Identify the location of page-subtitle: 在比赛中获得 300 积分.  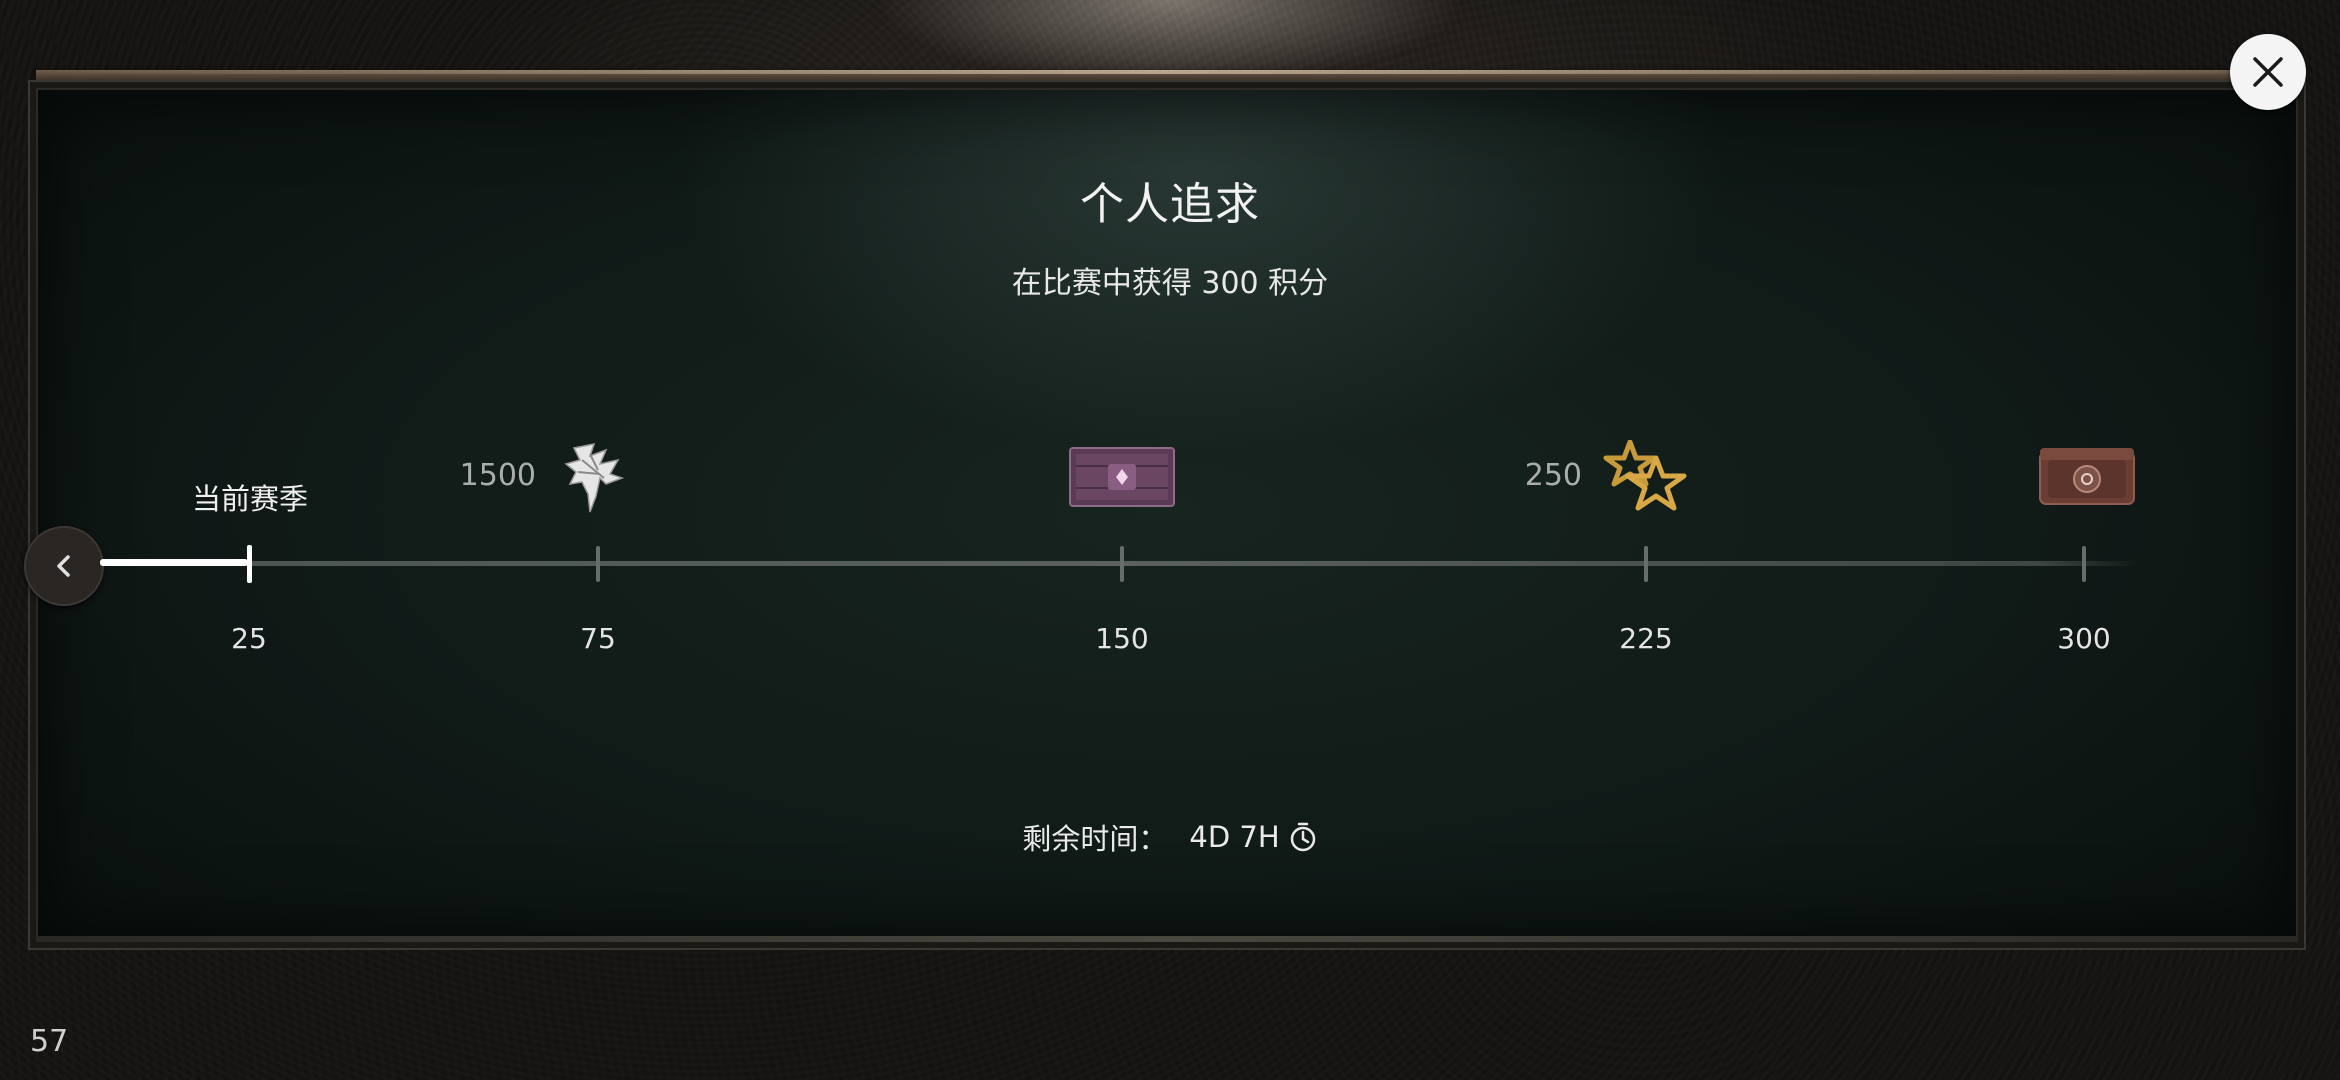
(1170, 283).